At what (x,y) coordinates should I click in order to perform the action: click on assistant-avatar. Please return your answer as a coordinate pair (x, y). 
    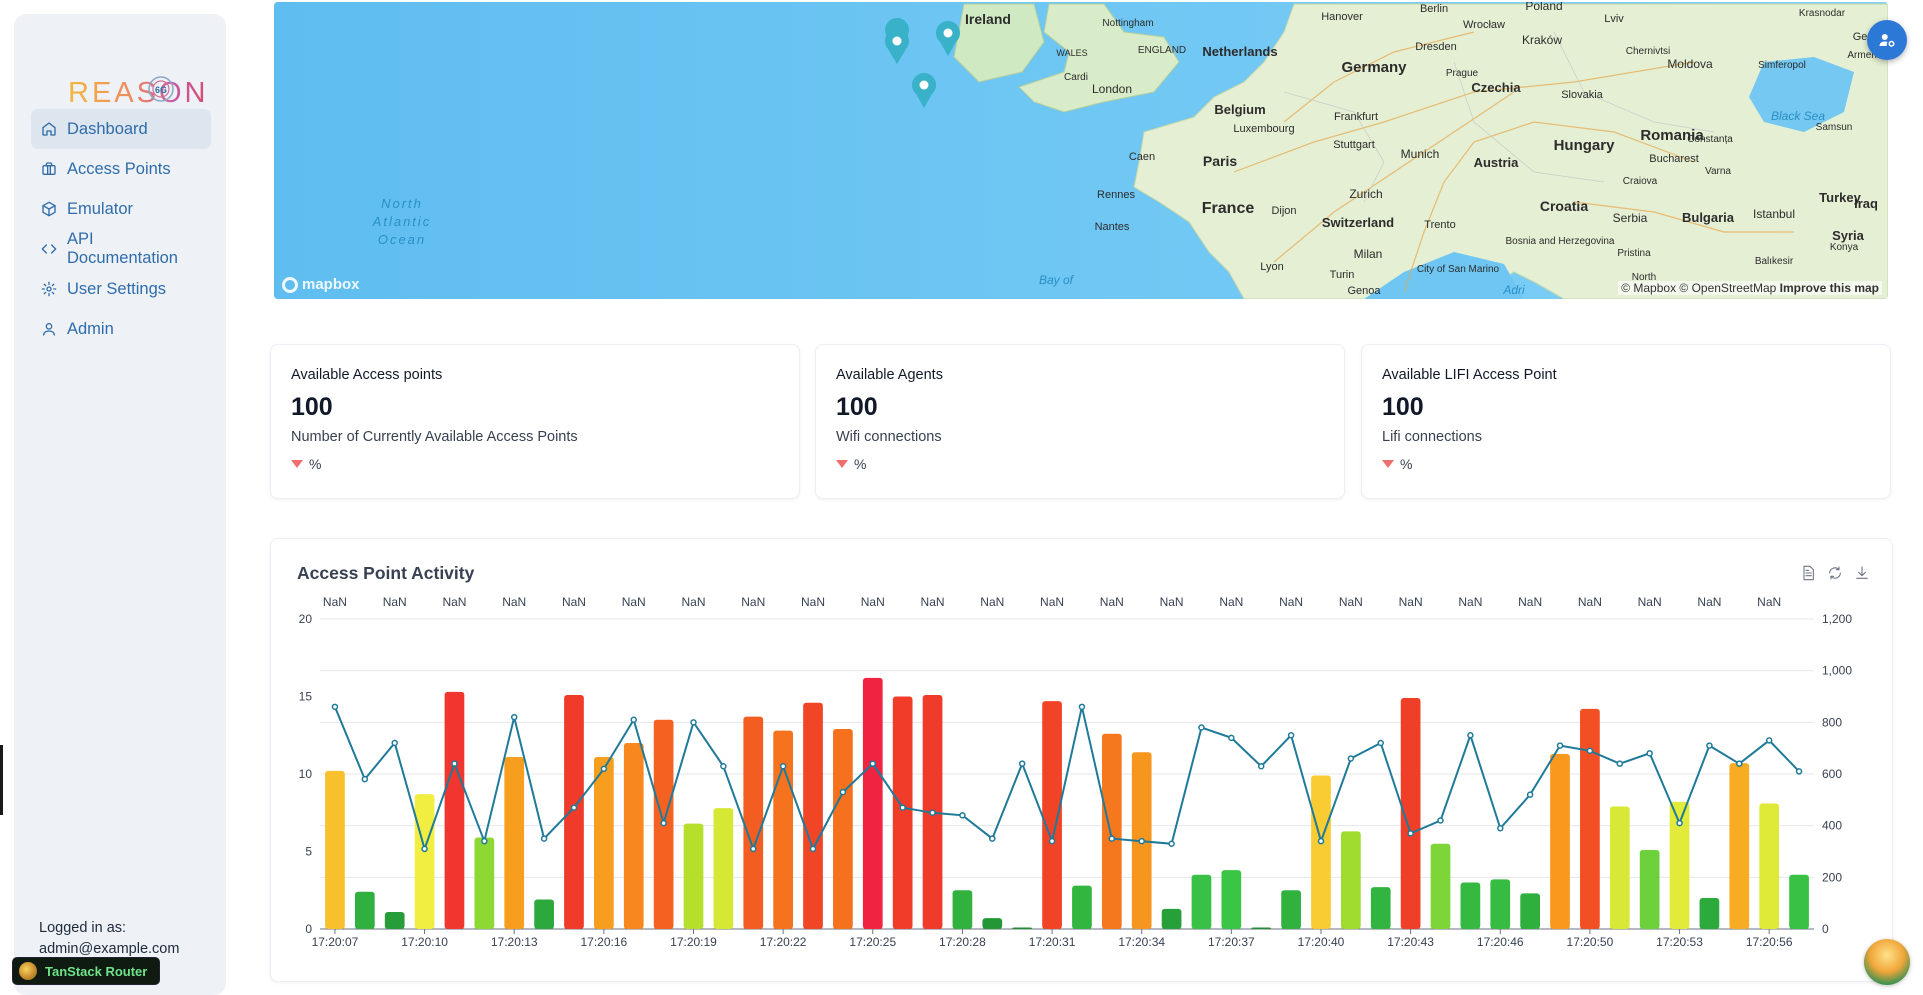
    Looking at the image, I should click on (1887, 962).